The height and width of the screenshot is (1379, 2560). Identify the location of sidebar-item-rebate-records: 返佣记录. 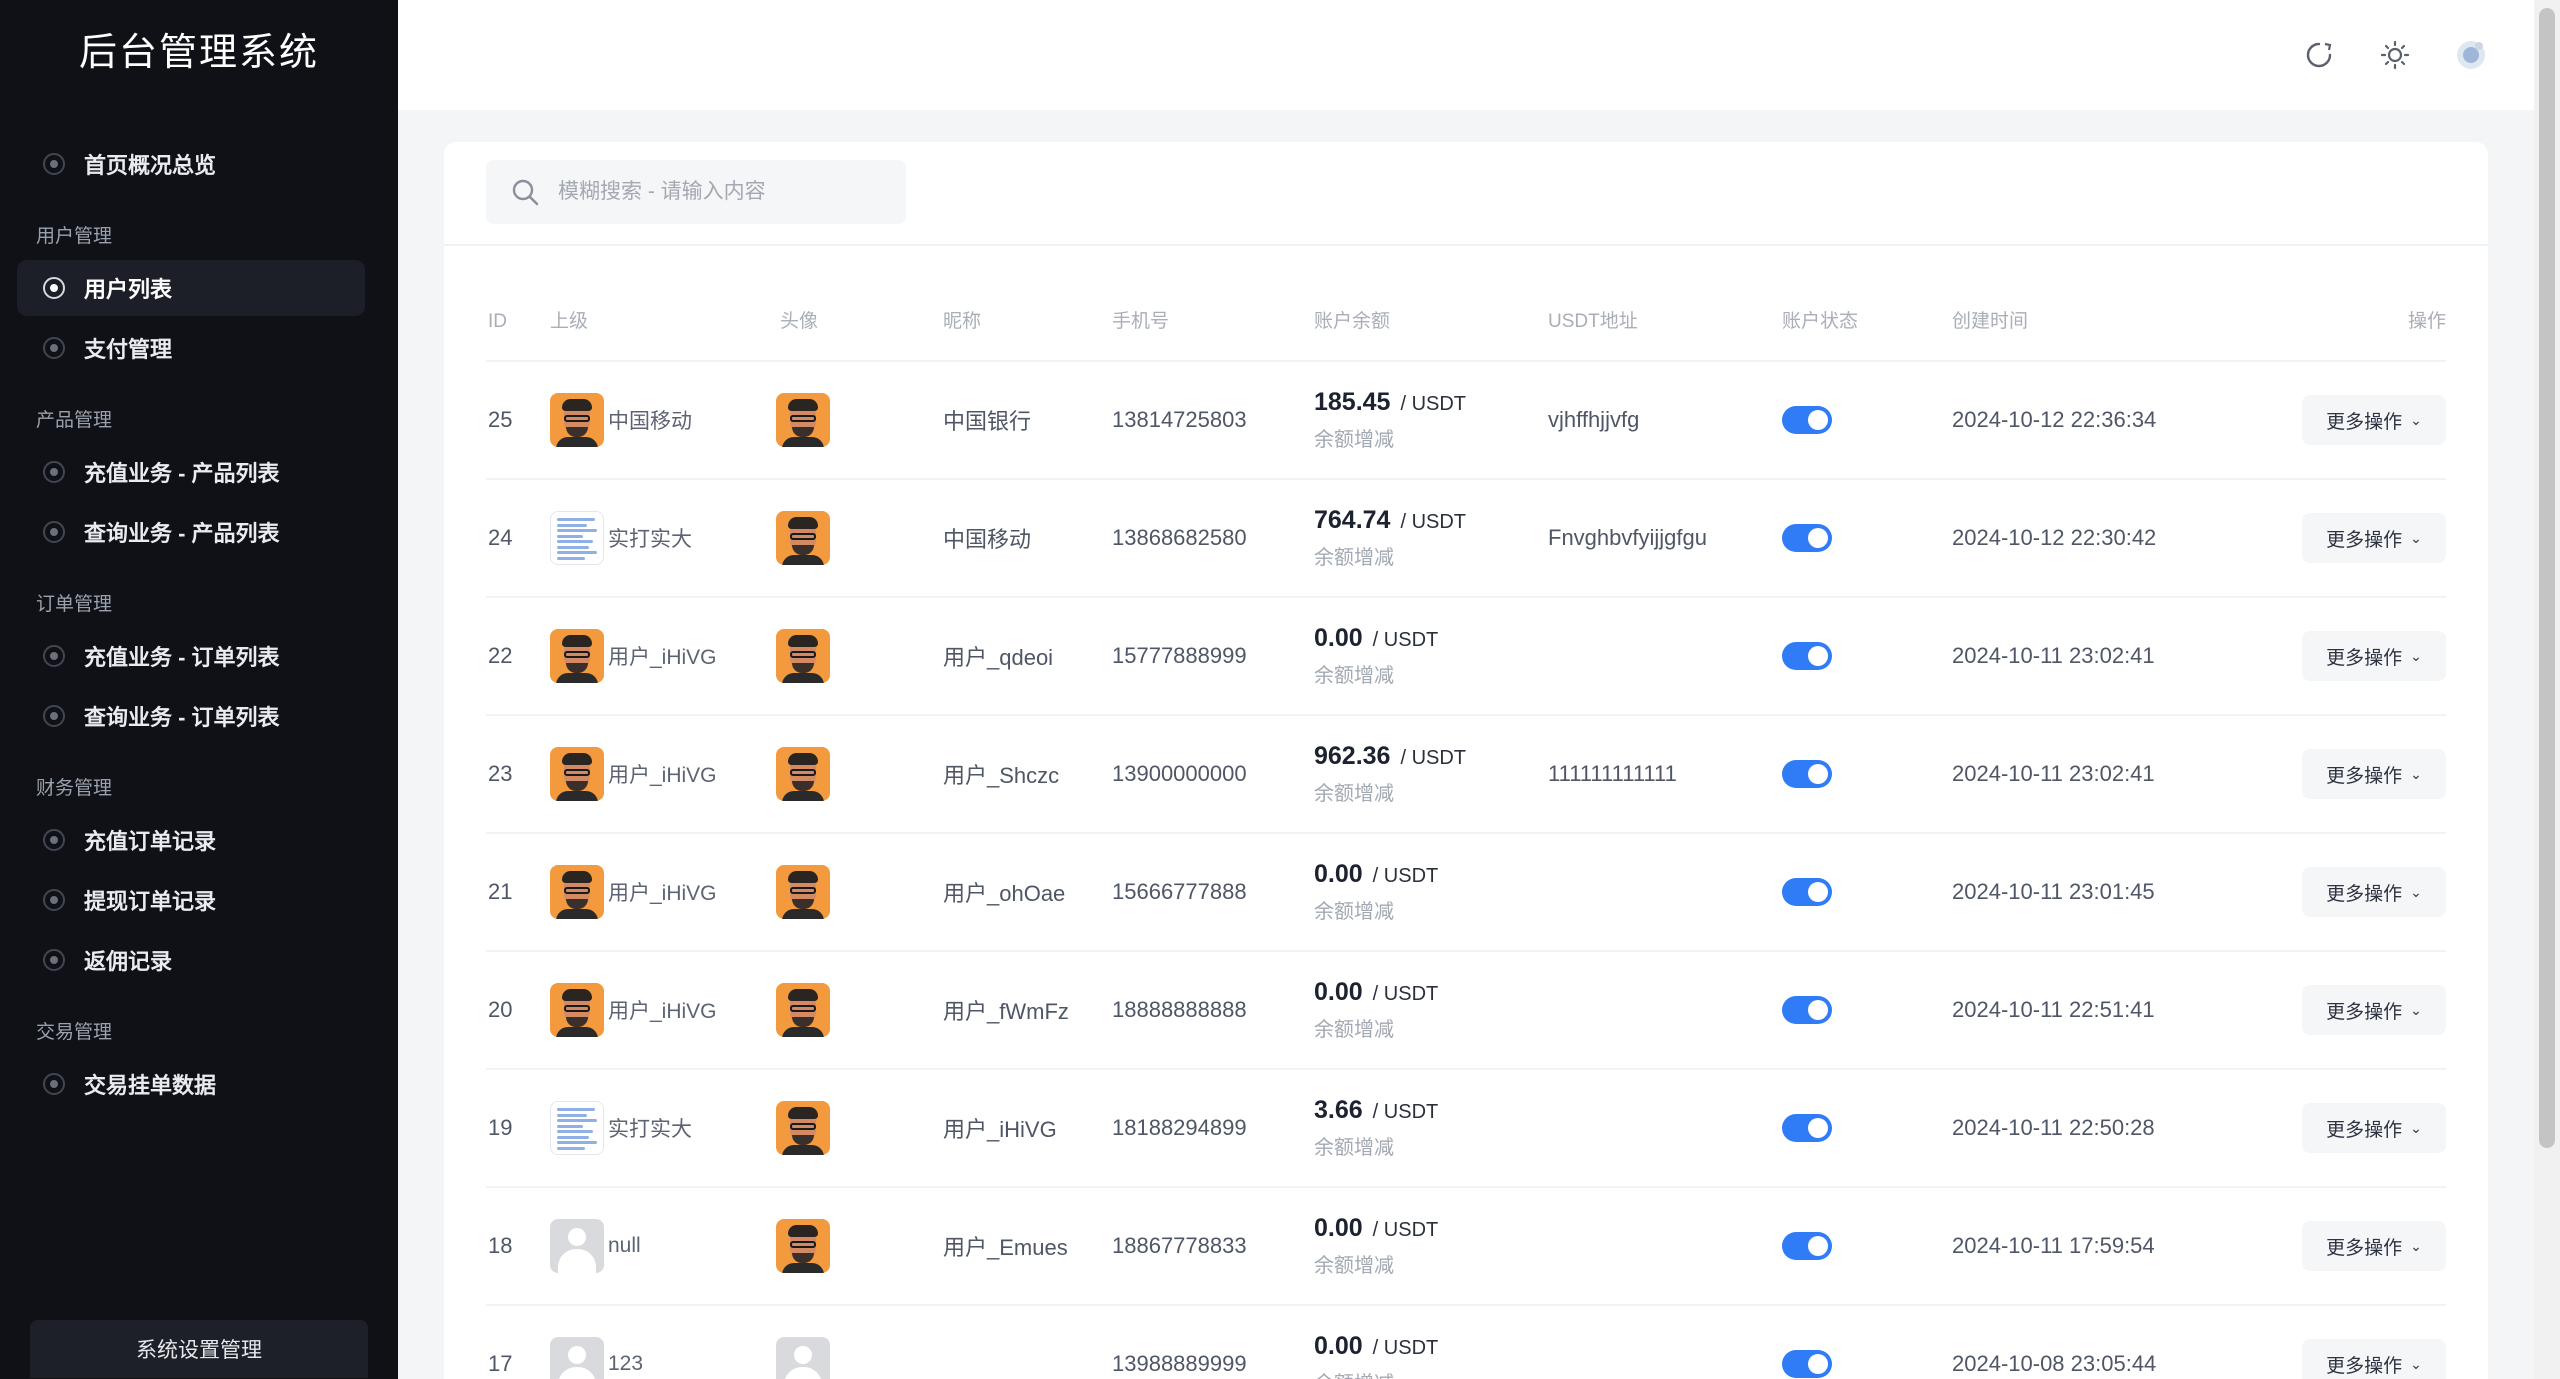
(199, 960).